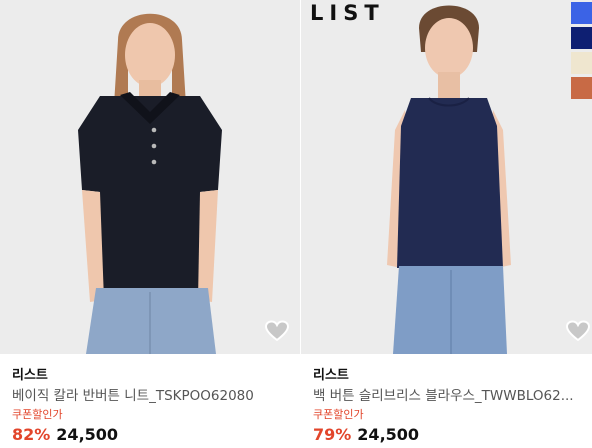  I want to click on discount-rate: 82%, so click(31, 434).